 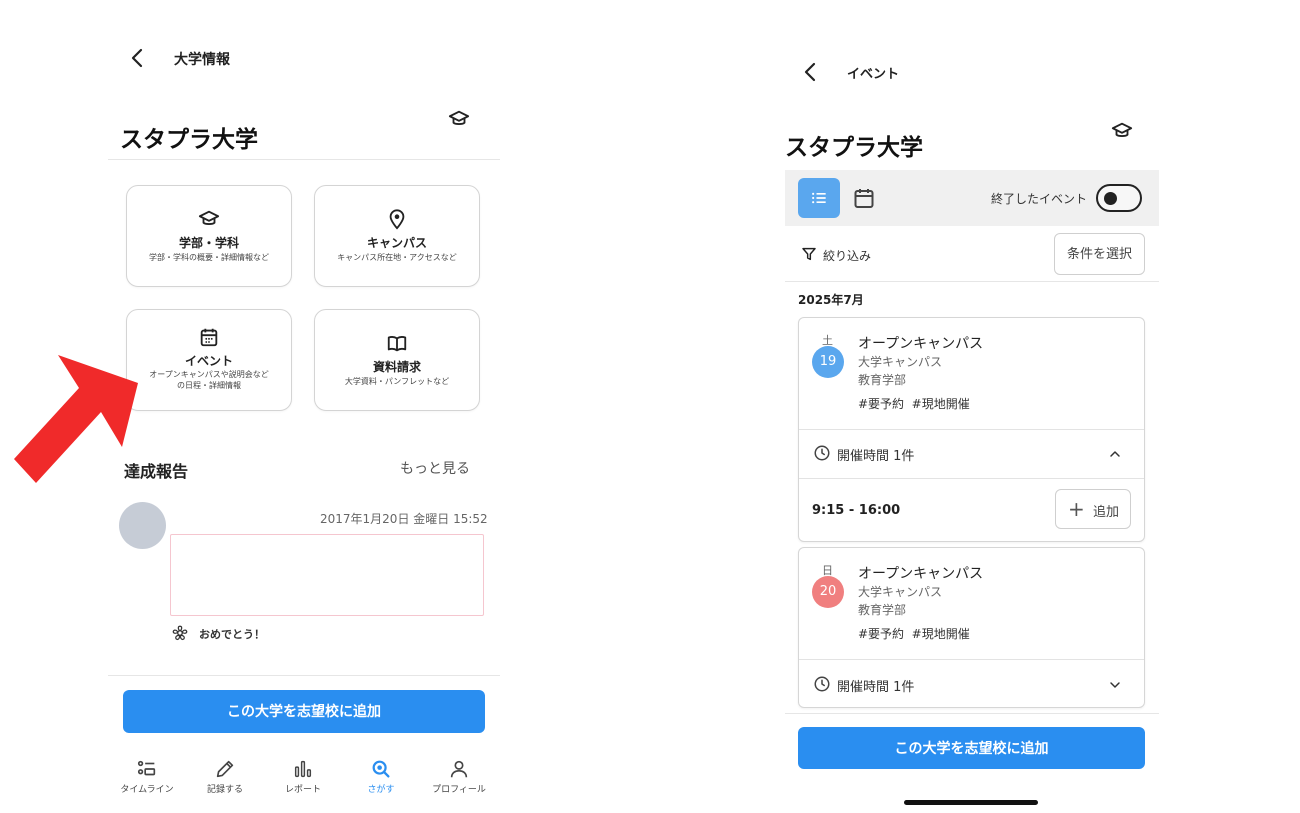 I want to click on list-view-button, so click(x=819, y=198).